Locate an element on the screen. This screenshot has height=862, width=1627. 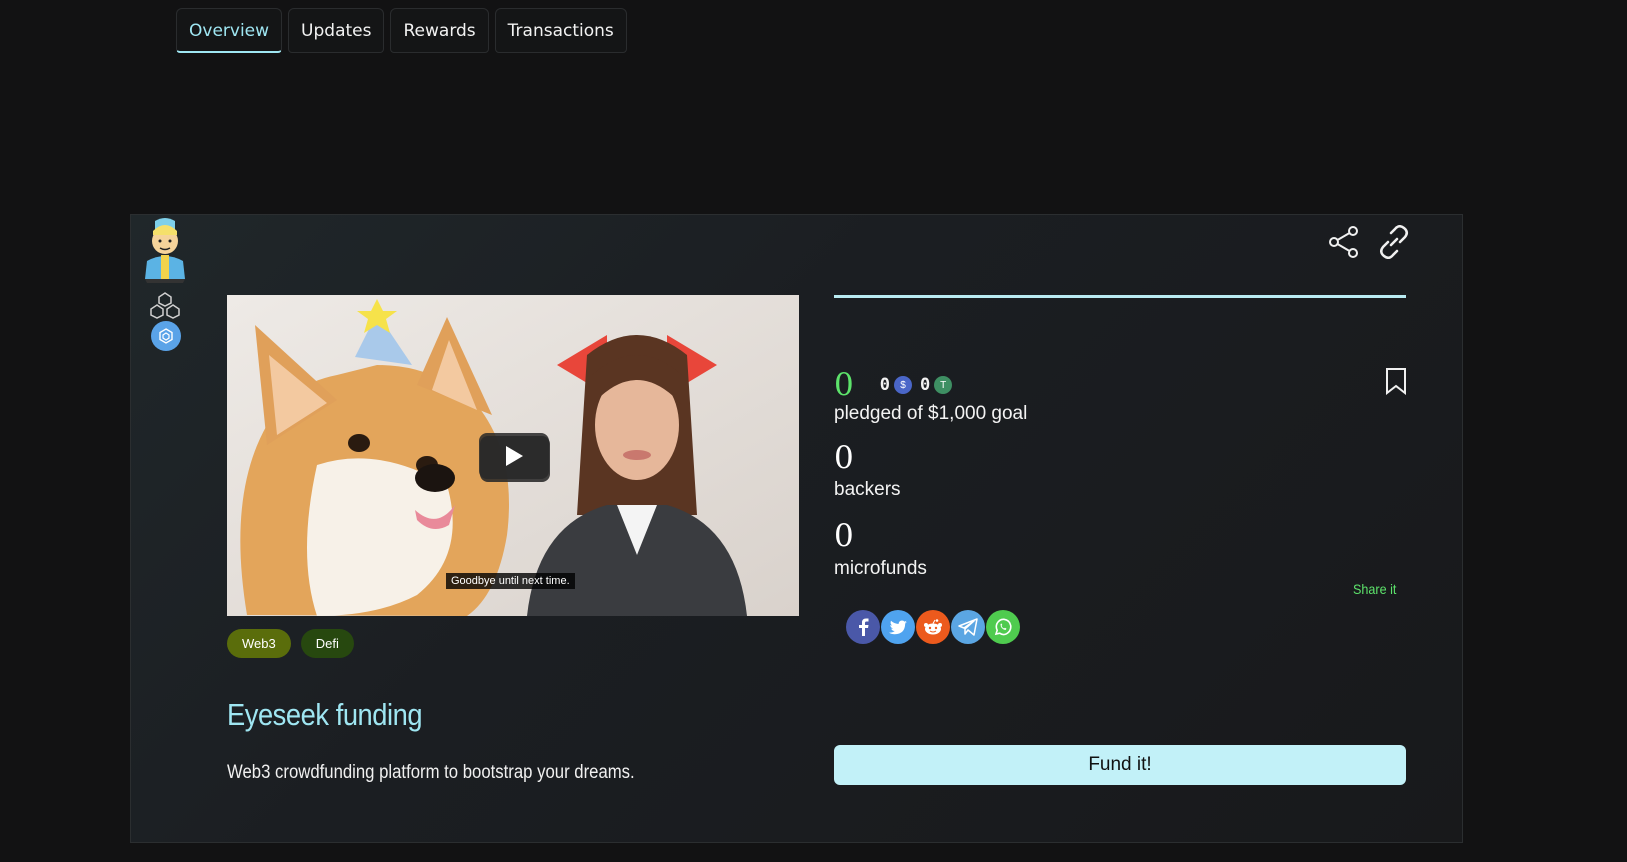
link-icon is located at coordinates (1394, 242).